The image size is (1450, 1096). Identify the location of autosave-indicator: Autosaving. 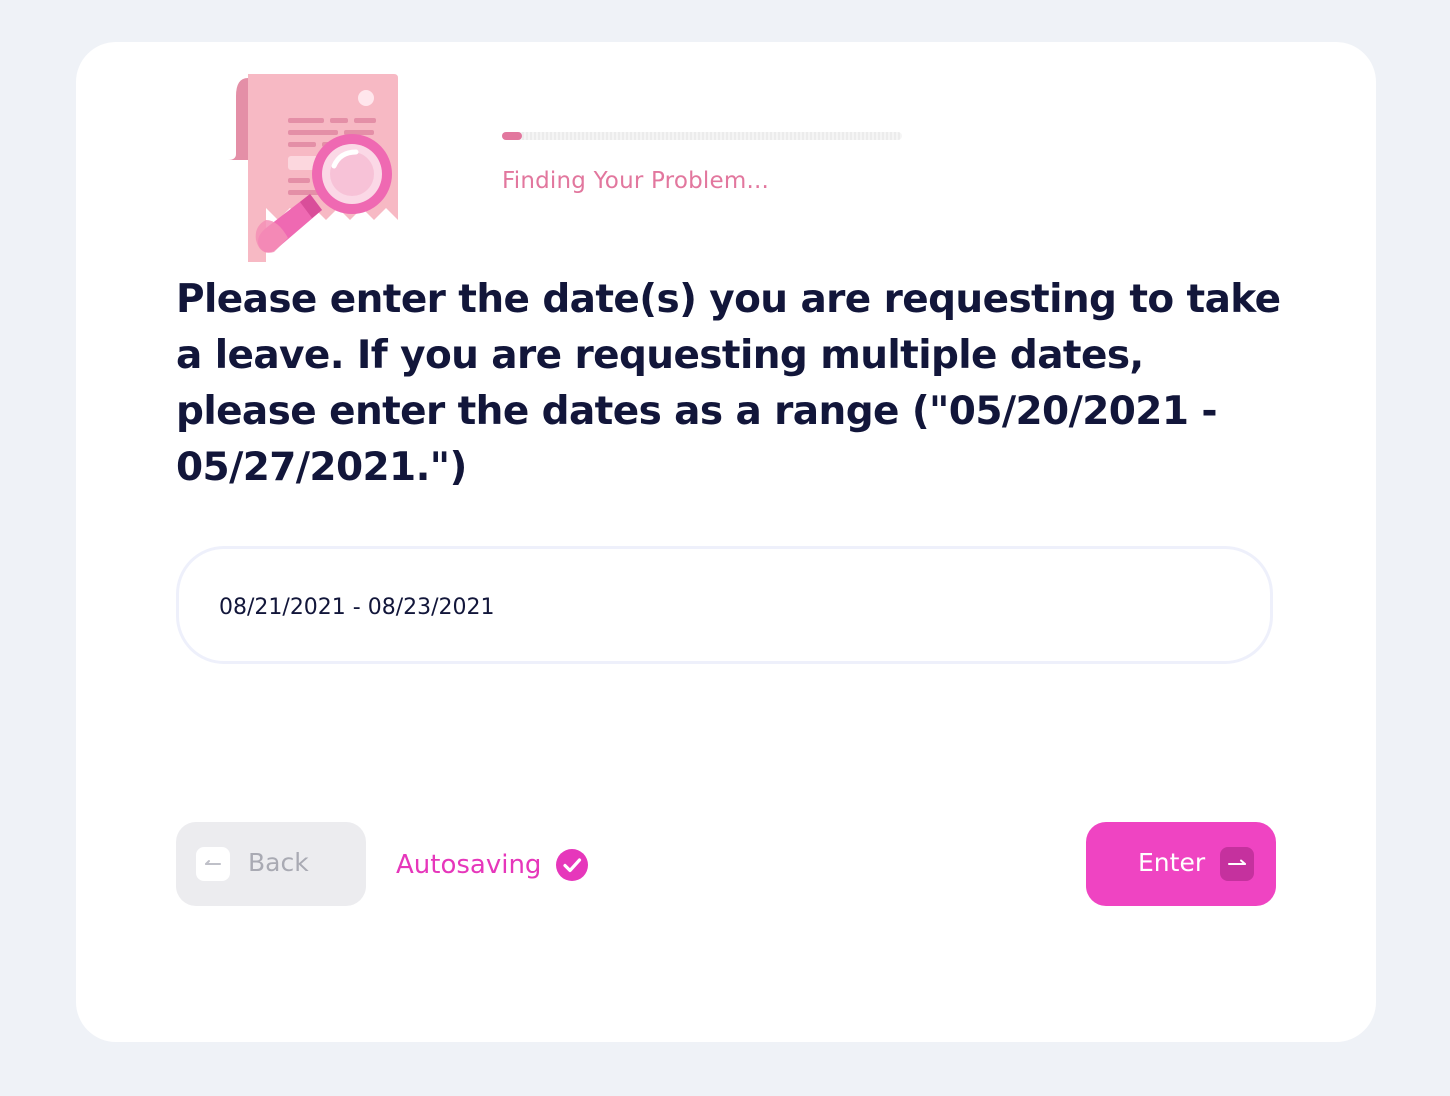
(492, 865).